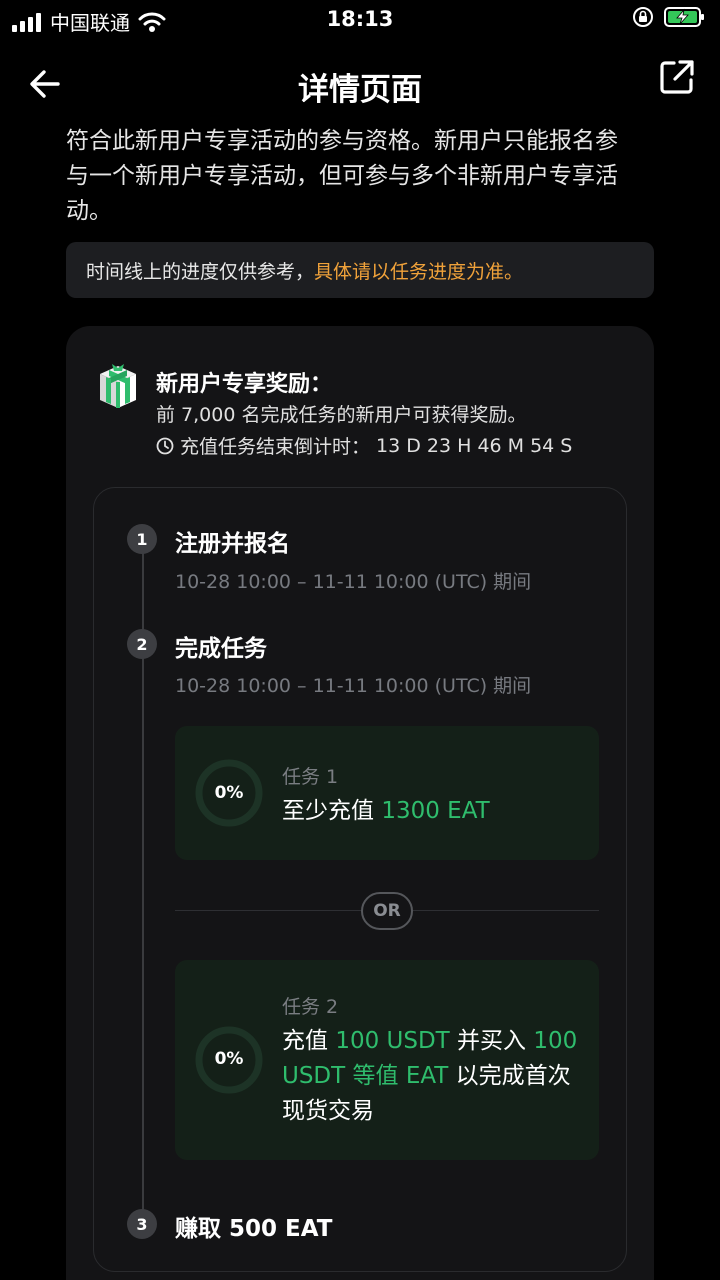  What do you see at coordinates (165, 445) in the screenshot?
I see `clock-icon` at bounding box center [165, 445].